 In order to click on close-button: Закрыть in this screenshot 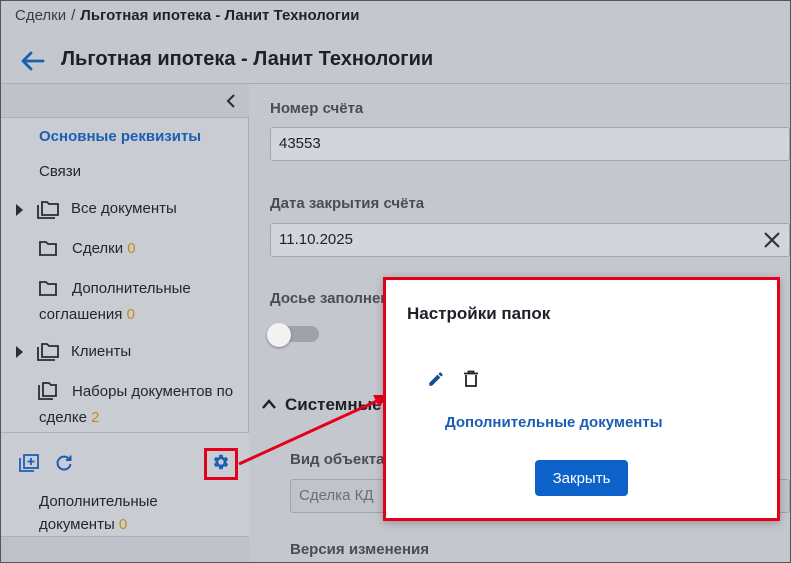, I will do `click(581, 478)`.